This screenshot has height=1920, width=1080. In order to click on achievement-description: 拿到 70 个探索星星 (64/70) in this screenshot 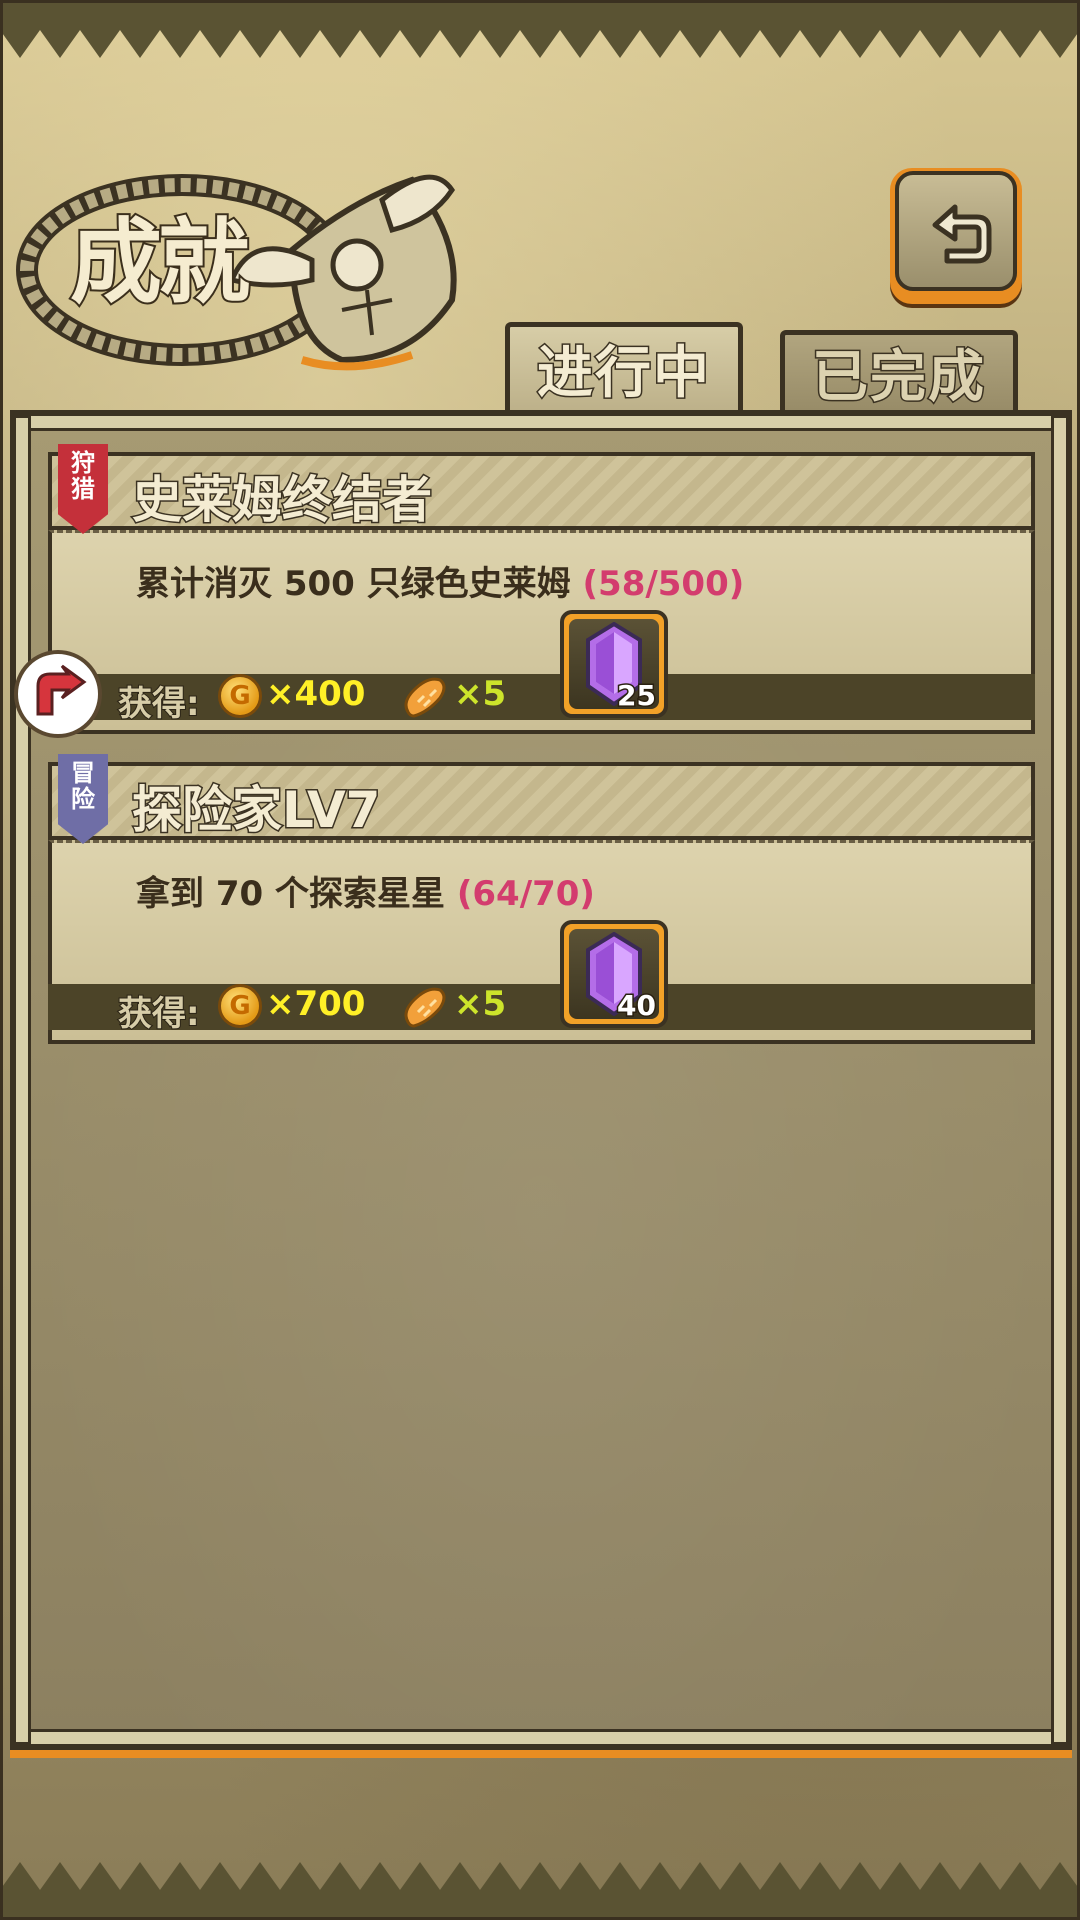, I will do `click(365, 890)`.